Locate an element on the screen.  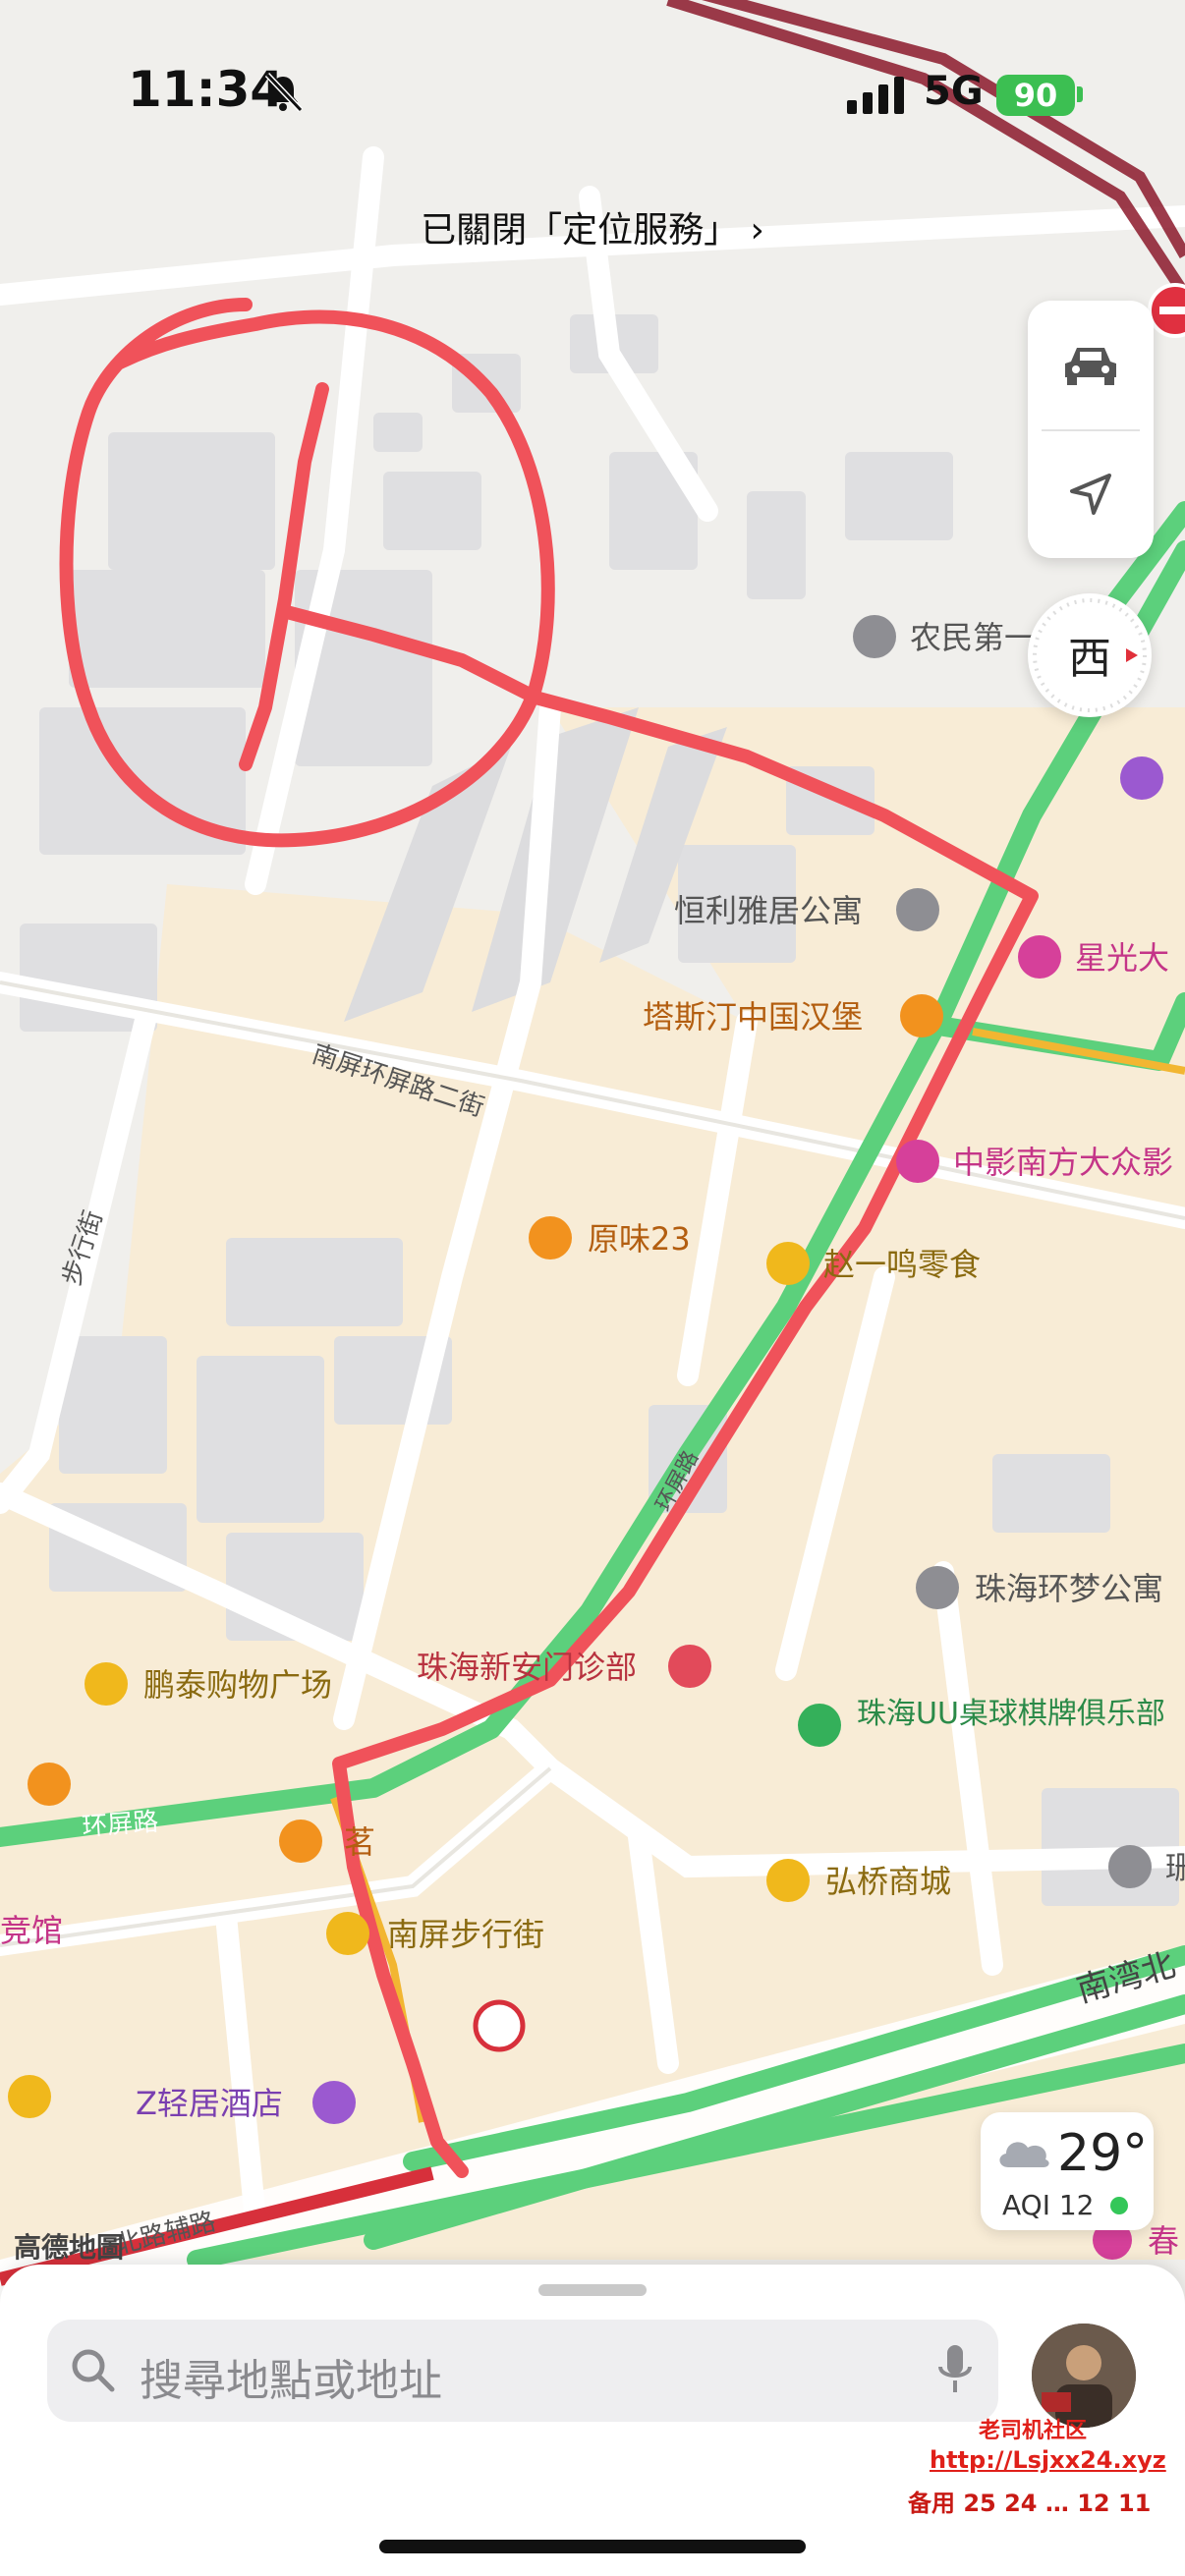
poi-jingguan: 竞馆 is located at coordinates (32, 1930).